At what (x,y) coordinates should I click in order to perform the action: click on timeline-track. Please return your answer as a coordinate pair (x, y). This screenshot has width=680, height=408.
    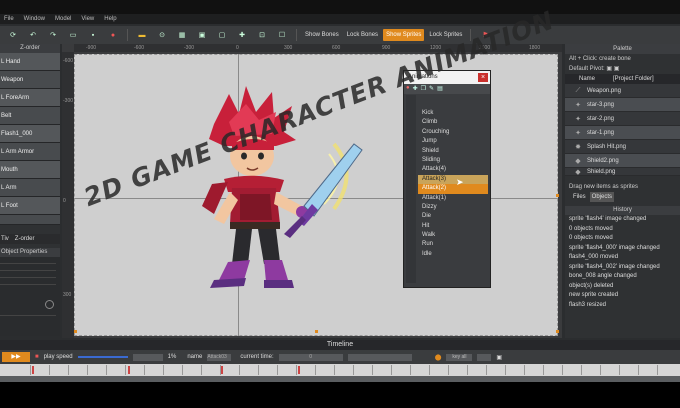
    Looking at the image, I should click on (340, 370).